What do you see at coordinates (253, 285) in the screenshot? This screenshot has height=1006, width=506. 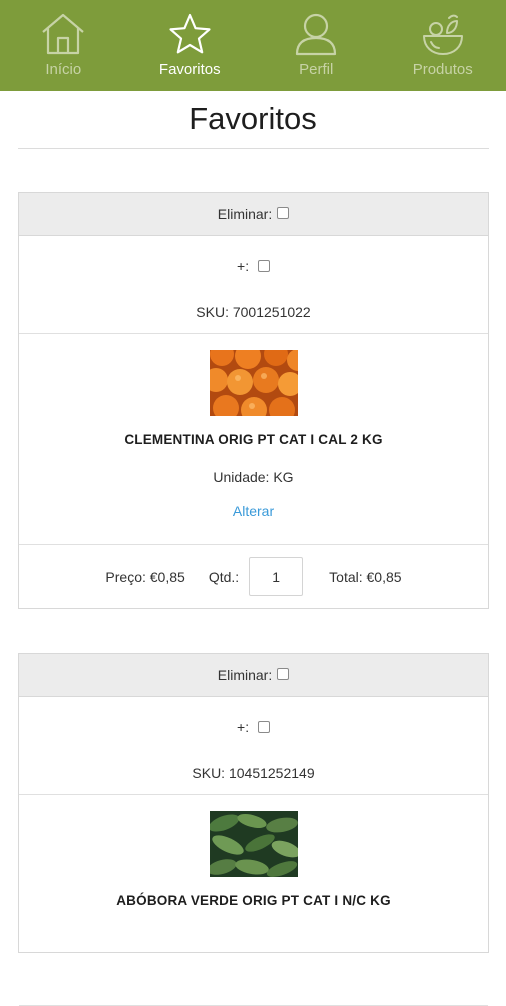 I see `card-select-block: +: SKU: 7001251022` at bounding box center [253, 285].